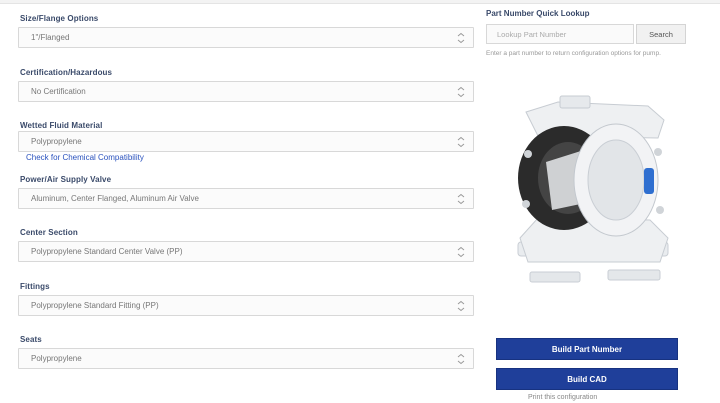  What do you see at coordinates (59, 18) in the screenshot?
I see `field-label: Size/Flange Options` at bounding box center [59, 18].